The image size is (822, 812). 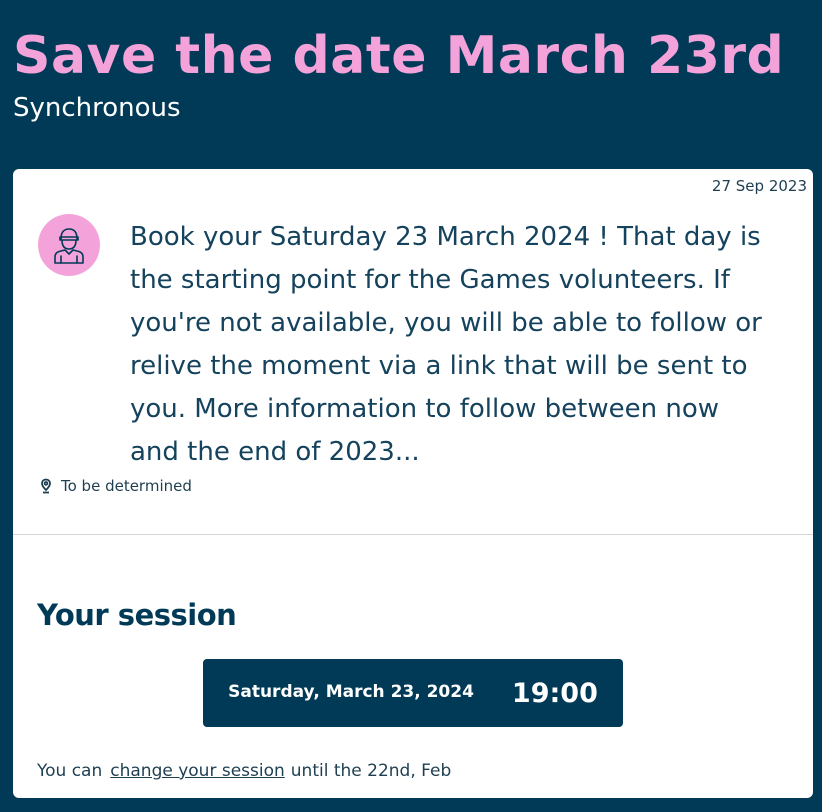 I want to click on page-subtitle: Synchronous, so click(x=97, y=108).